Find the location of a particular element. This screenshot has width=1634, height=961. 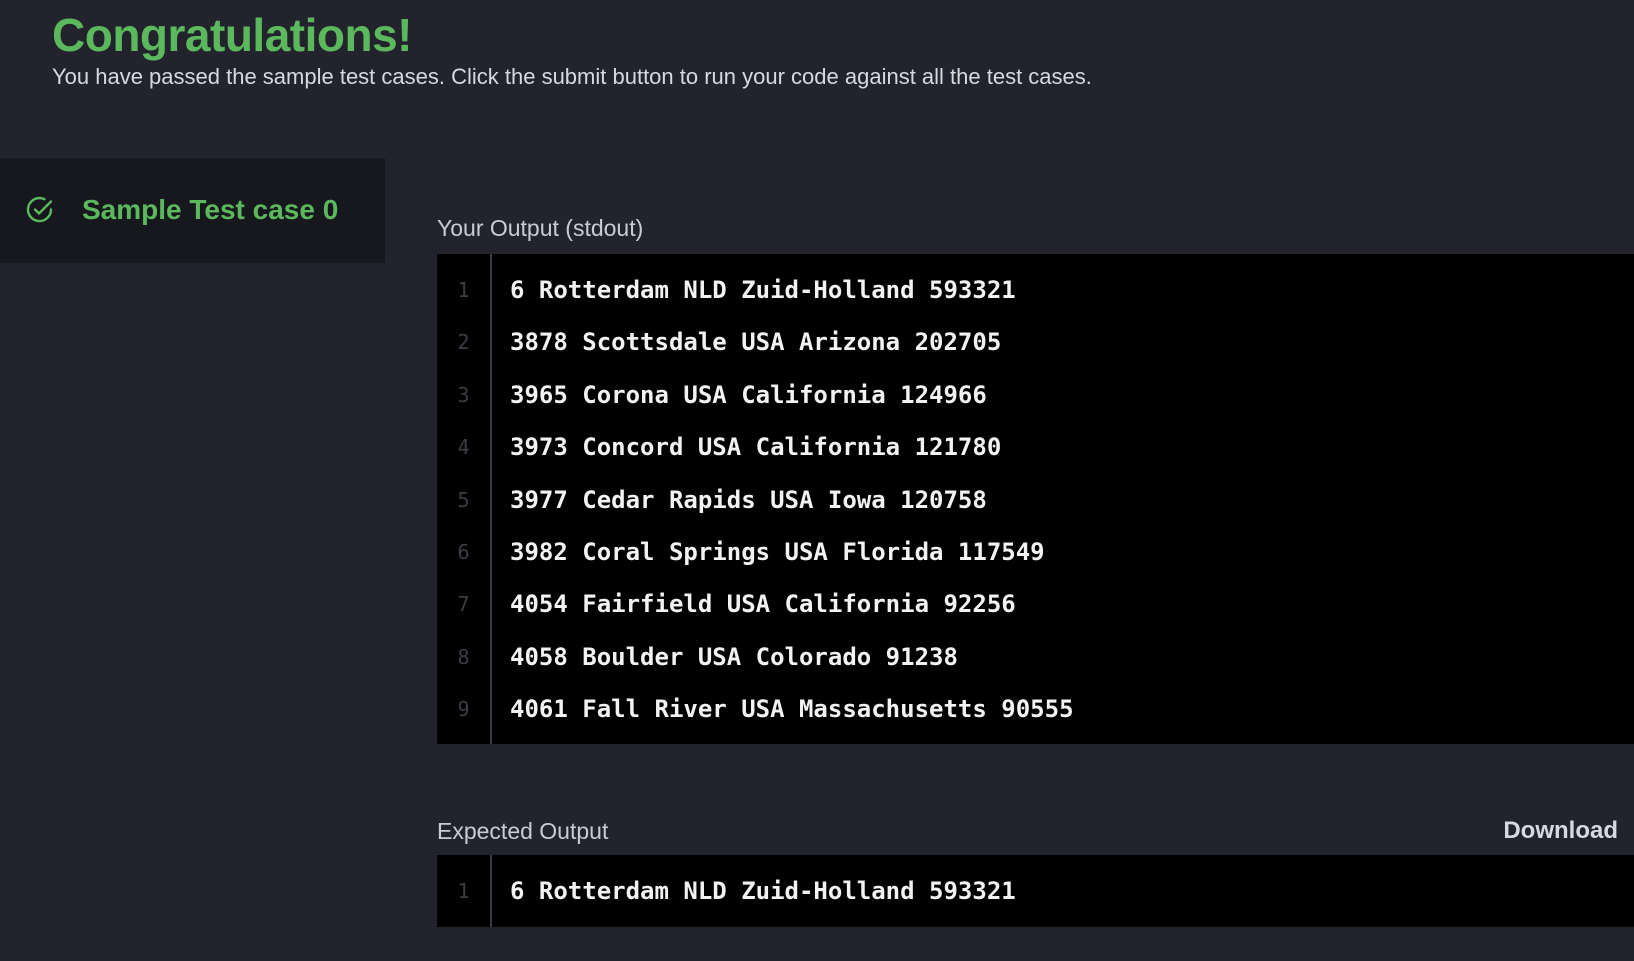

line-number: 7 is located at coordinates (463, 604).